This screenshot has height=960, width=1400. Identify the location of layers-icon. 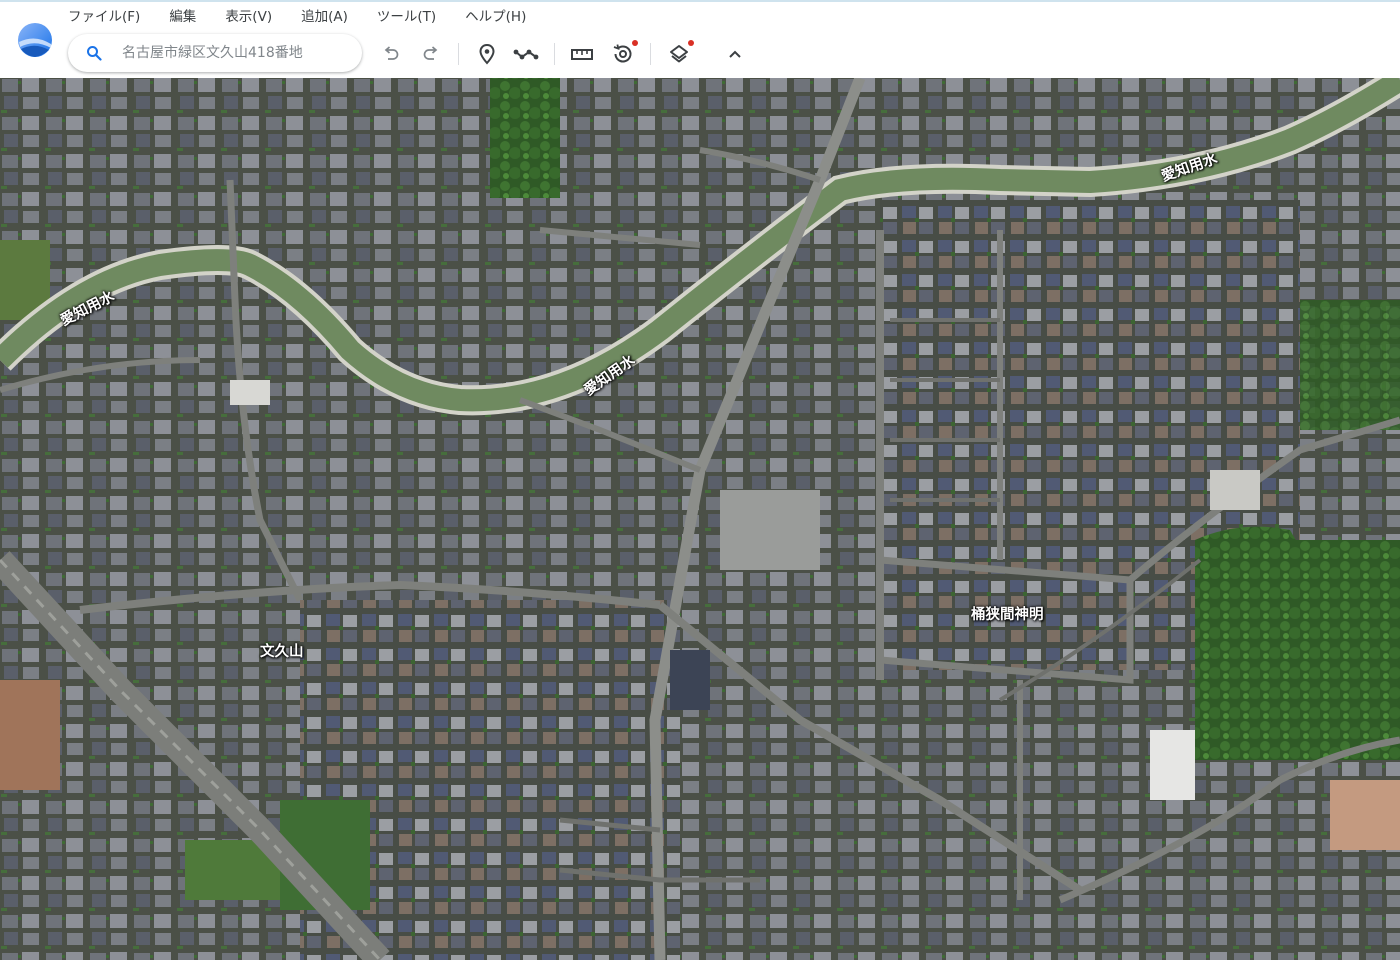
(679, 54).